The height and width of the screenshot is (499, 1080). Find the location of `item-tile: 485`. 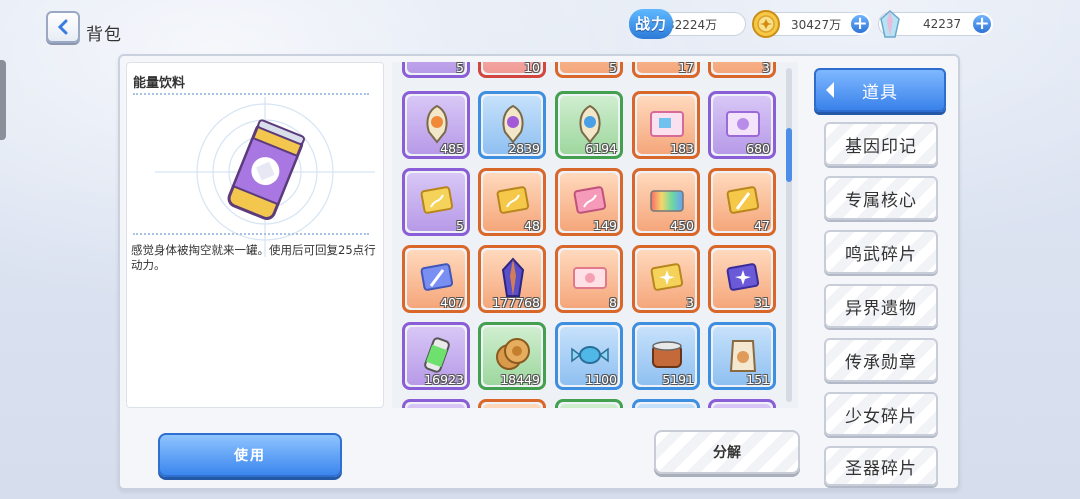

item-tile: 485 is located at coordinates (436, 125).